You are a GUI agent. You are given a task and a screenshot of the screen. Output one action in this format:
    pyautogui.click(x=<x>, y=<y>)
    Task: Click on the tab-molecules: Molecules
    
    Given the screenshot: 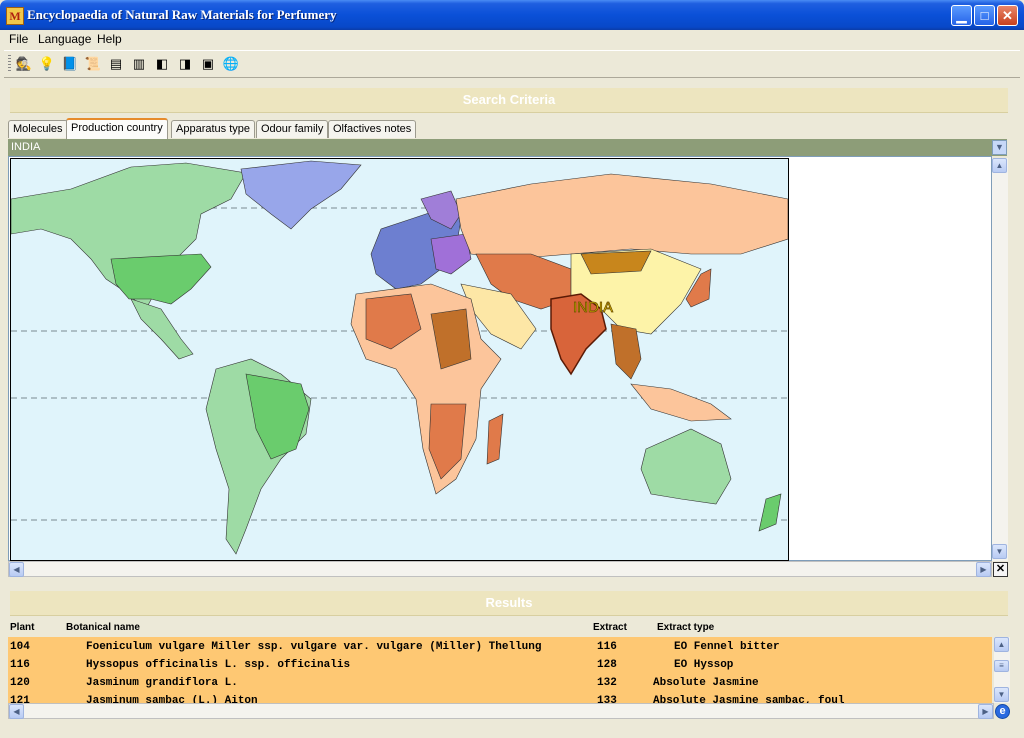 What is the action you would take?
    pyautogui.click(x=38, y=129)
    